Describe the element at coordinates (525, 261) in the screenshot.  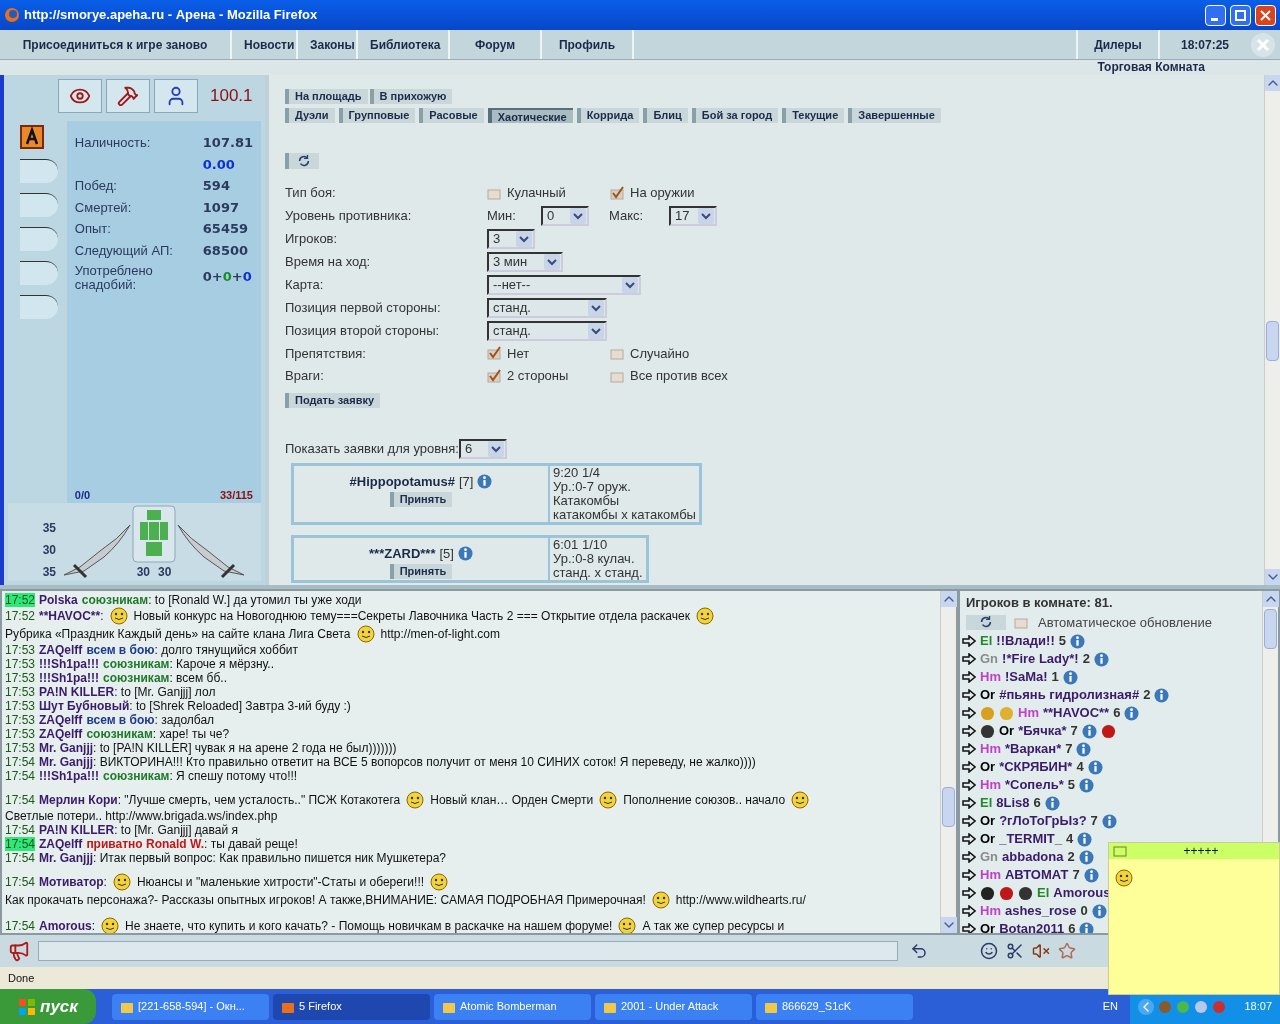
I see `select-field: 3 мин` at that location.